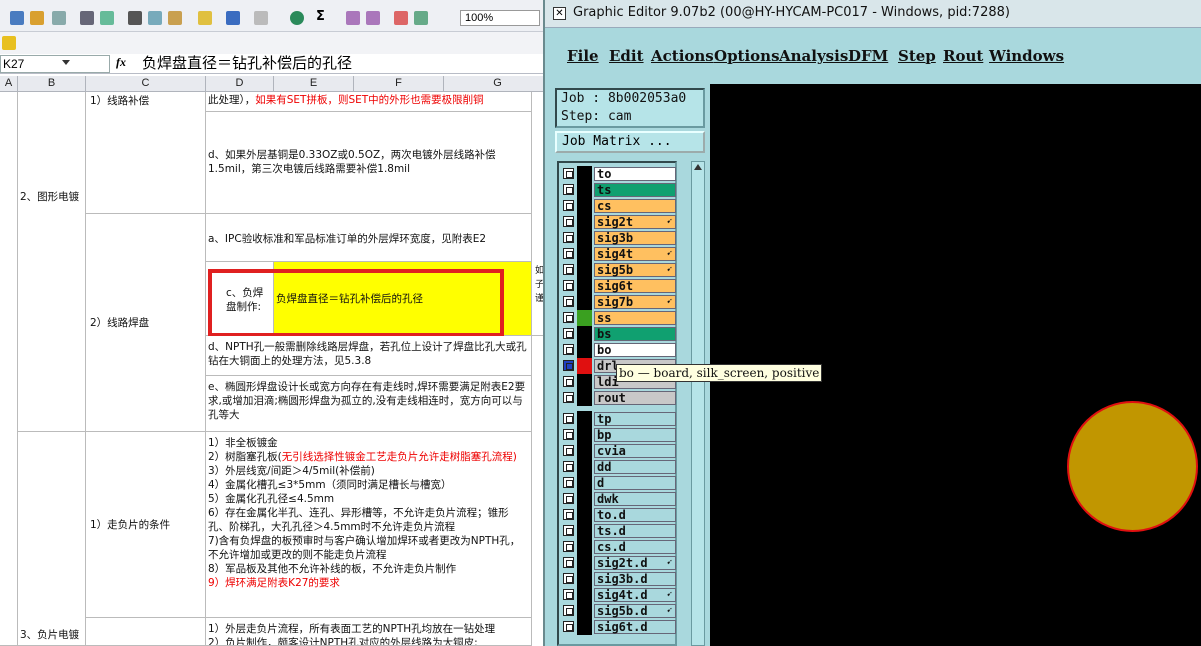 This screenshot has width=1201, height=646. I want to click on sort-desc-icon, so click(373, 18).